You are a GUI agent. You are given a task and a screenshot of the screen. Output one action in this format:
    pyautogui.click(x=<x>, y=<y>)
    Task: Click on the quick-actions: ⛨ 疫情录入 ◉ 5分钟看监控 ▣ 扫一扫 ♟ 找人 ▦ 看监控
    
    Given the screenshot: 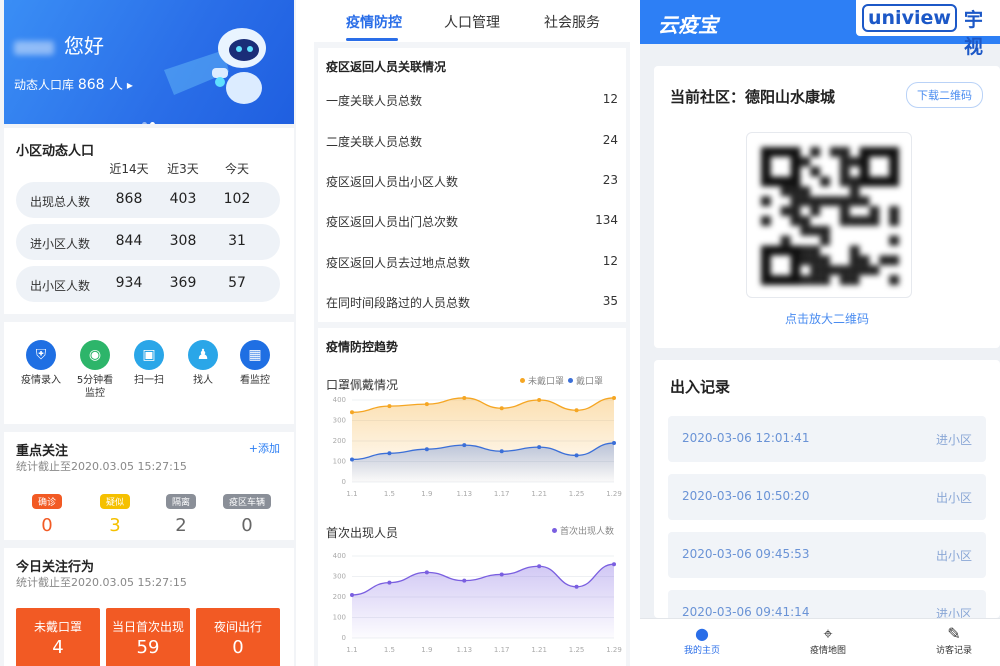 What is the action you would take?
    pyautogui.click(x=149, y=373)
    